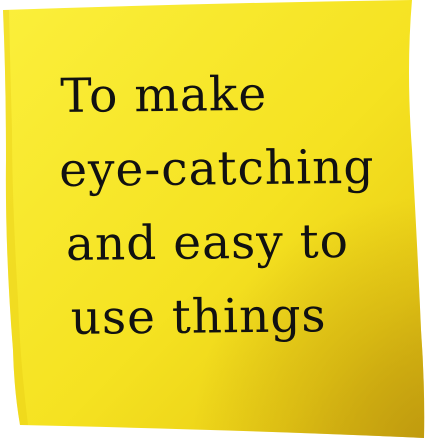 This screenshot has height=445, width=429. I want to click on note-line-1: To make, so click(164, 95).